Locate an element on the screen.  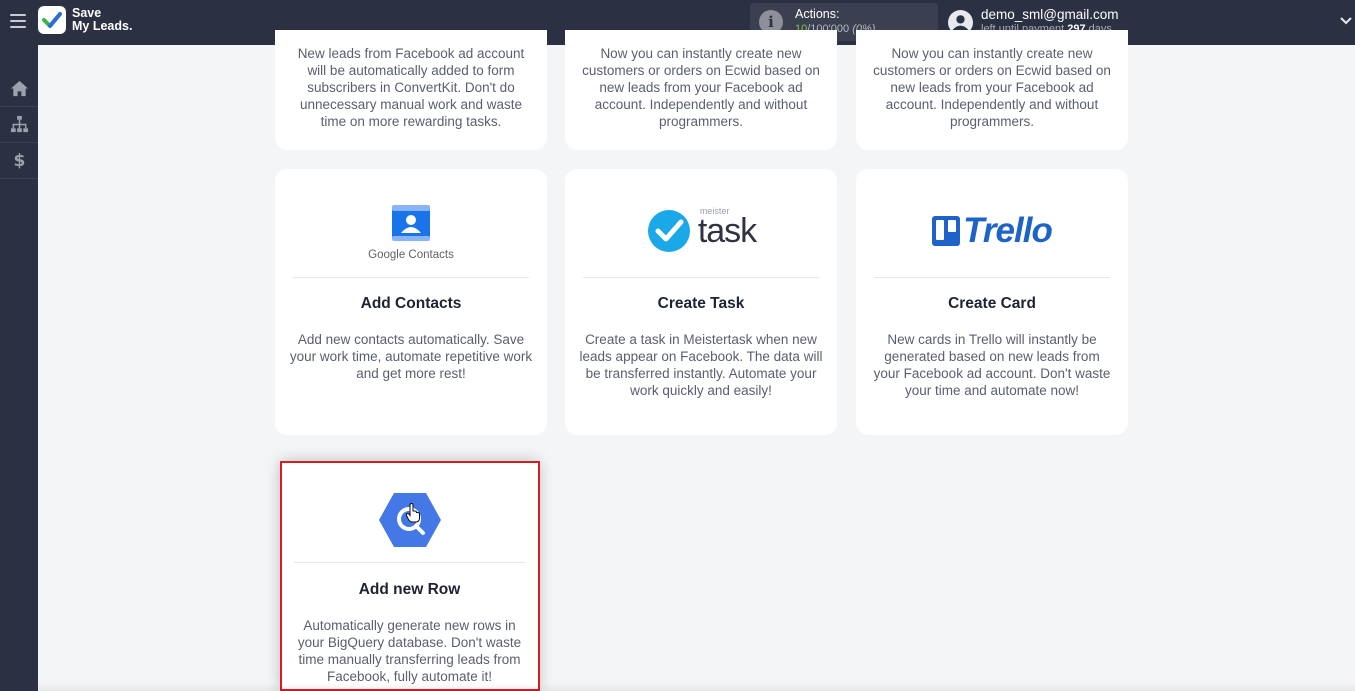
card-title: Create Card is located at coordinates (992, 303).